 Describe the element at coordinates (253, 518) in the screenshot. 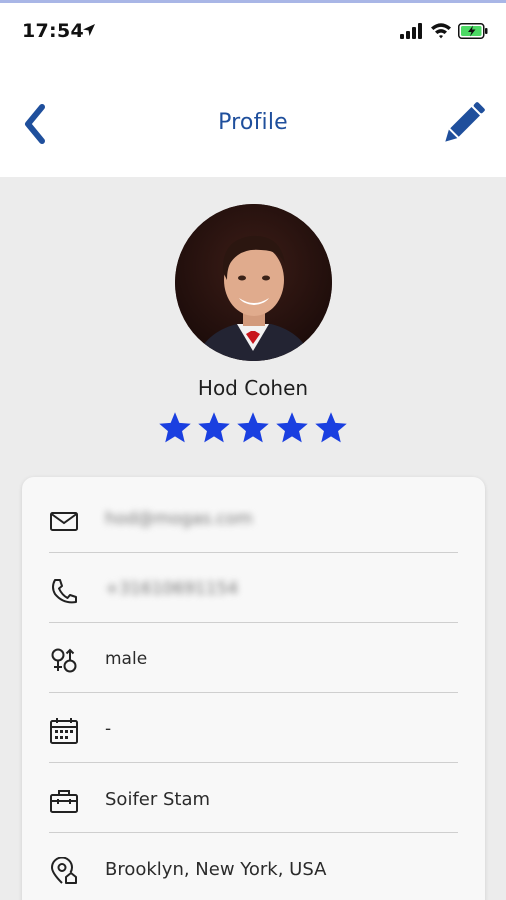

I see `detail-row-email: hod@mogas.com` at that location.